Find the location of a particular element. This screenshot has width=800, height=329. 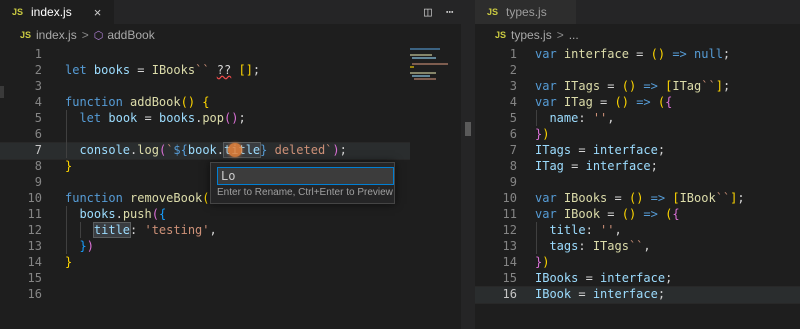

tab-label: types.js is located at coordinates (526, 12).